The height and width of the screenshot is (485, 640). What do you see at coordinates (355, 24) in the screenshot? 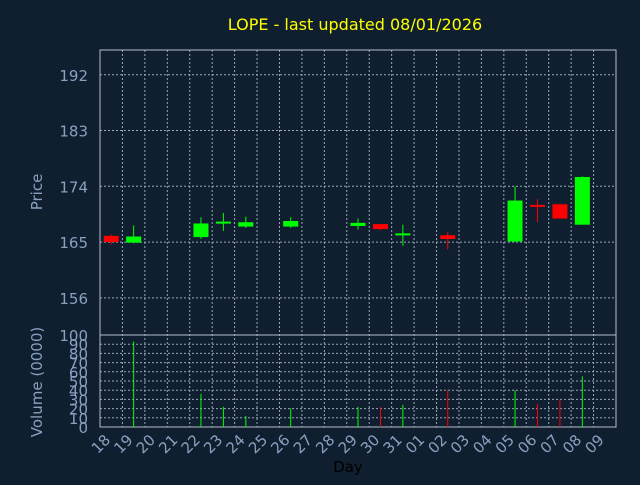
I see `chart-title: LOPE - last updated 08/01/2026` at bounding box center [355, 24].